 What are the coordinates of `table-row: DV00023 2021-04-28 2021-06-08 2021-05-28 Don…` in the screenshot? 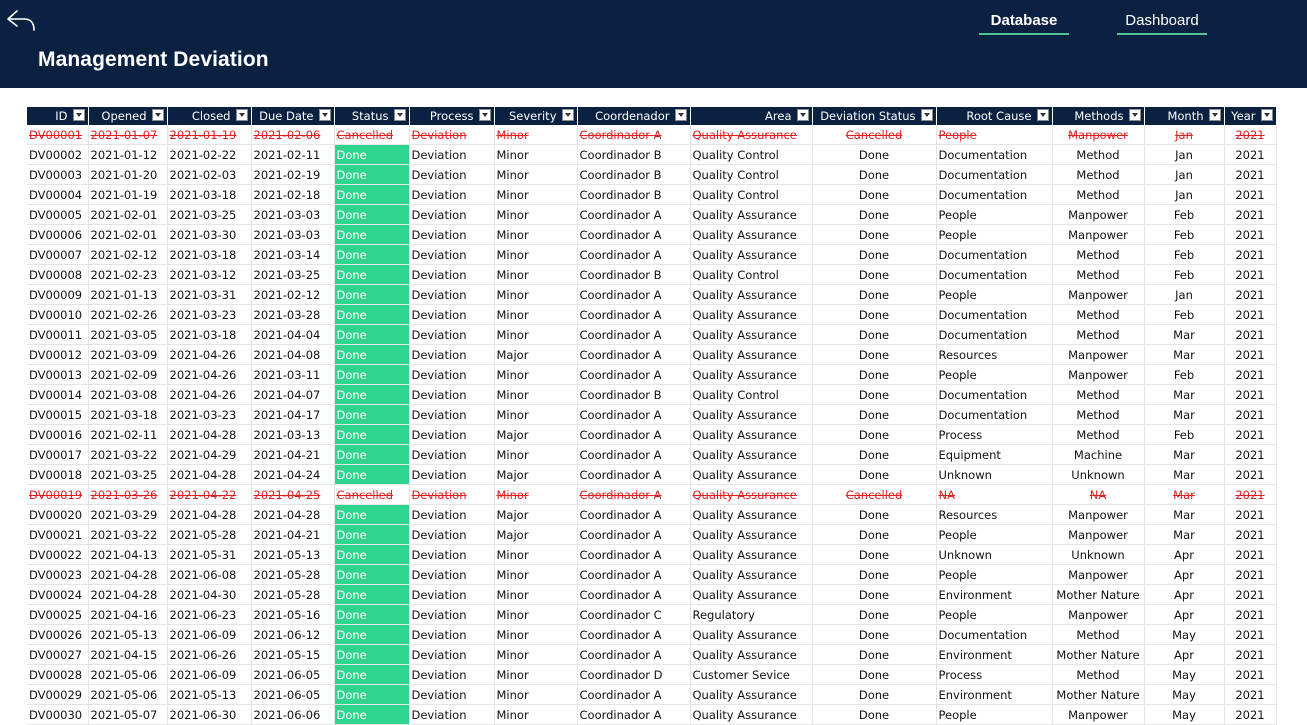 It's located at (652, 574).